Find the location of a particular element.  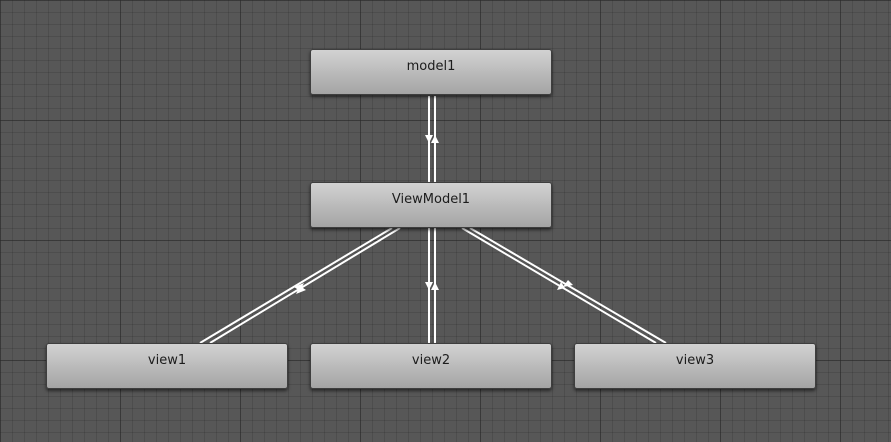

edge-model1-viewmodel1 is located at coordinates (432, 139).